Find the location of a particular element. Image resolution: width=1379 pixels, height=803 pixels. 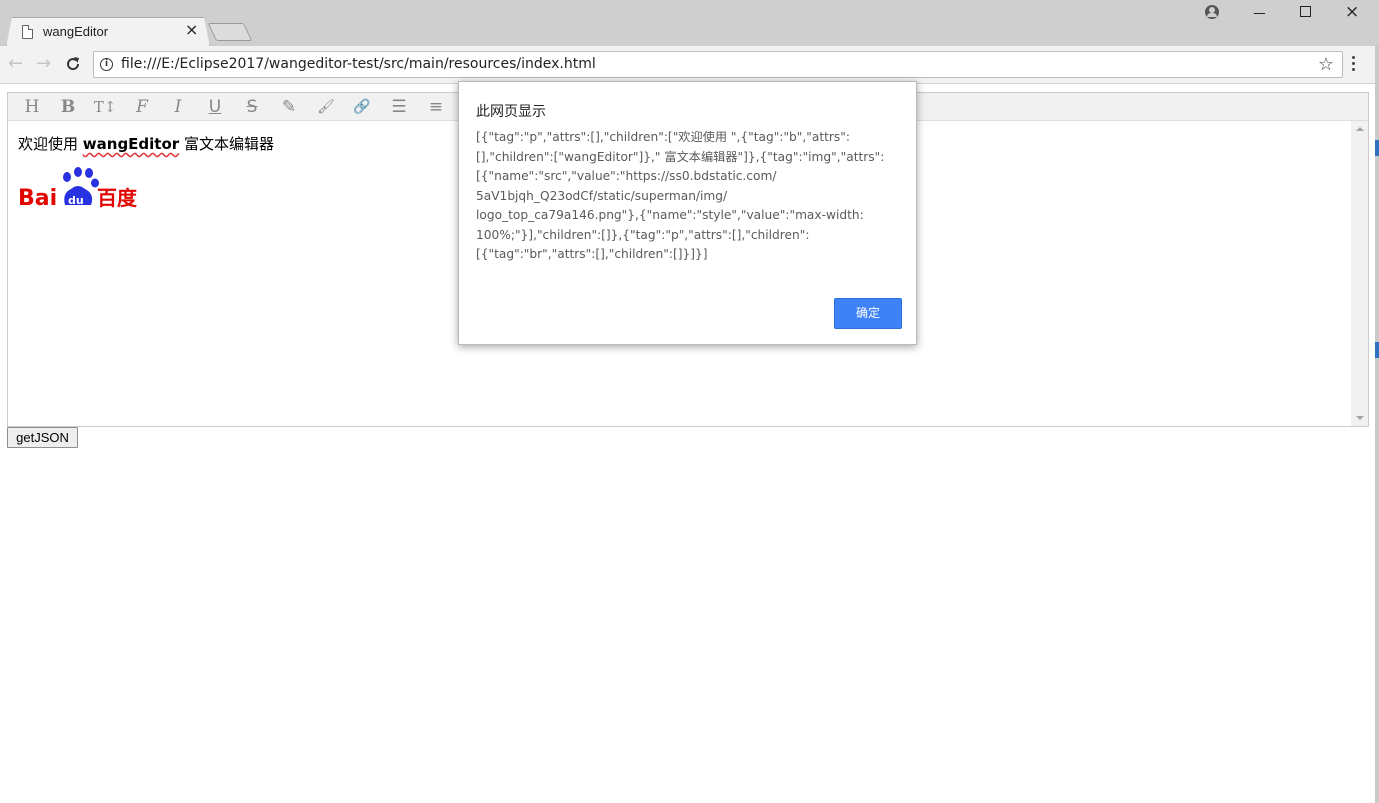

editor-scrollbar is located at coordinates (1359, 273).